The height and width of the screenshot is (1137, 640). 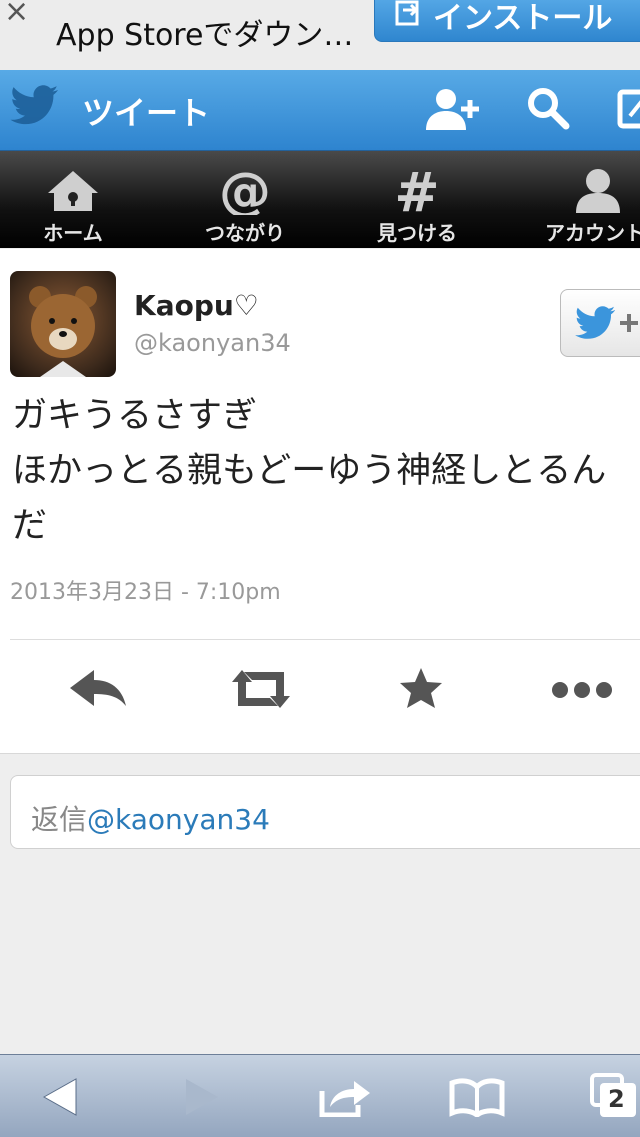 I want to click on tweet-text: ガキうるさすぎ ほかっとる親もどーゆう神経しとるん だ, so click(x=326, y=471).